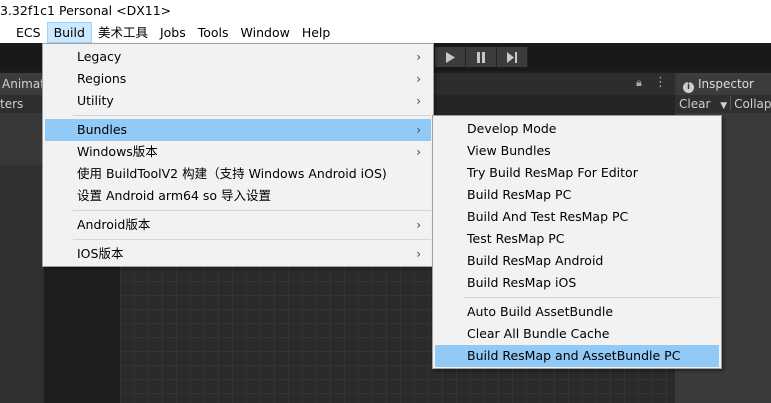 The width and height of the screenshot is (771, 403). Describe the element at coordinates (22, 84) in the screenshot. I see `tab-animator: Animato` at that location.